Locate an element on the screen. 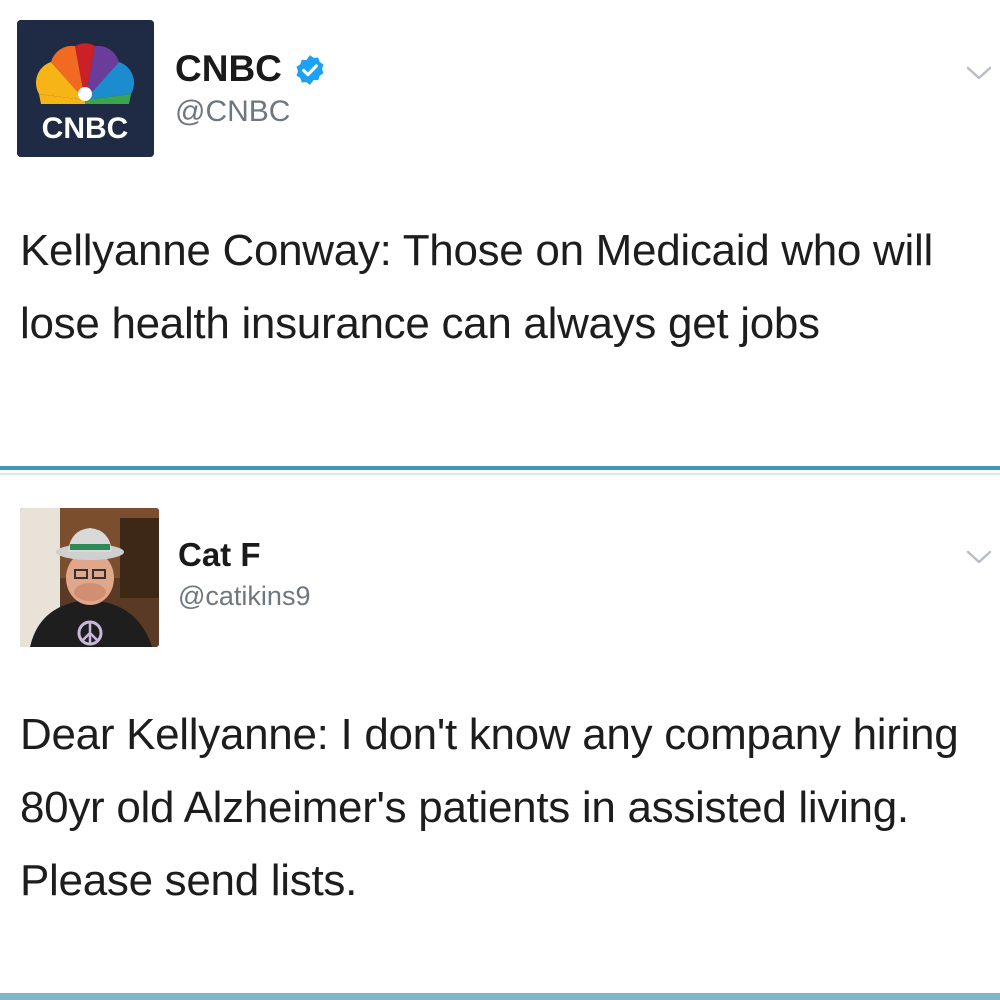 The image size is (1000, 1000). cnbc-logo-text: CNBC is located at coordinates (85, 128).